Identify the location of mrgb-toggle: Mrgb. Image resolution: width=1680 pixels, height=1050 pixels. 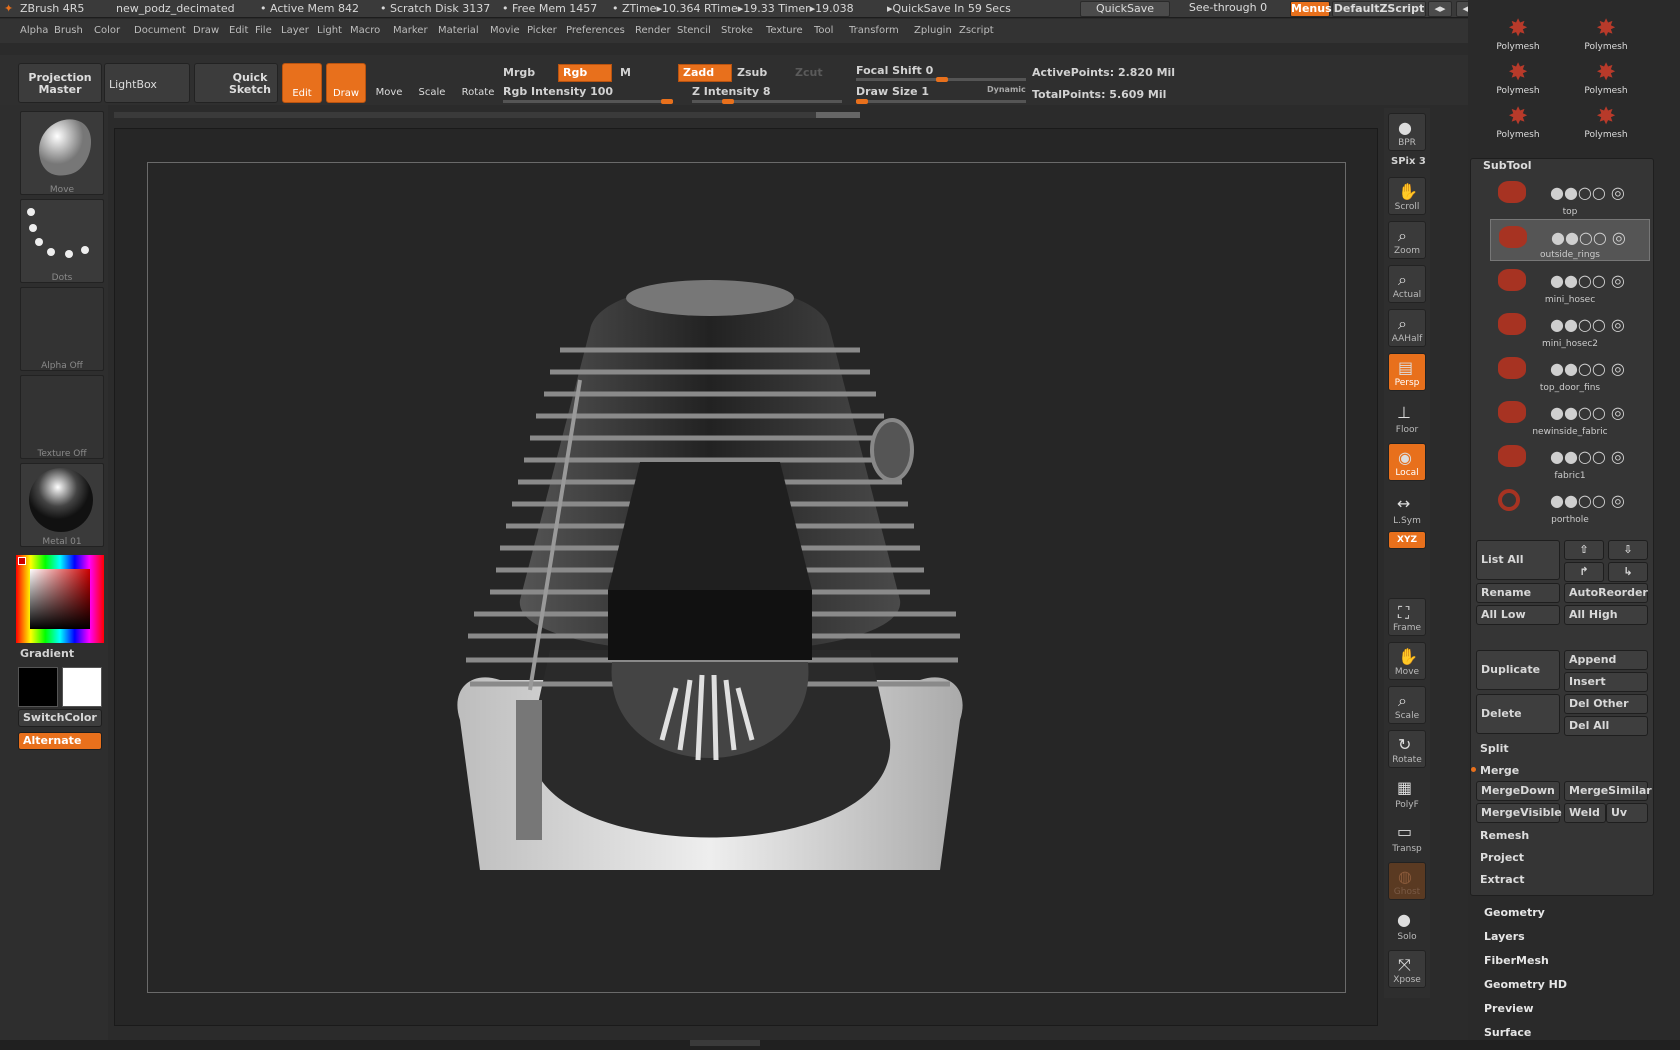
(519, 72).